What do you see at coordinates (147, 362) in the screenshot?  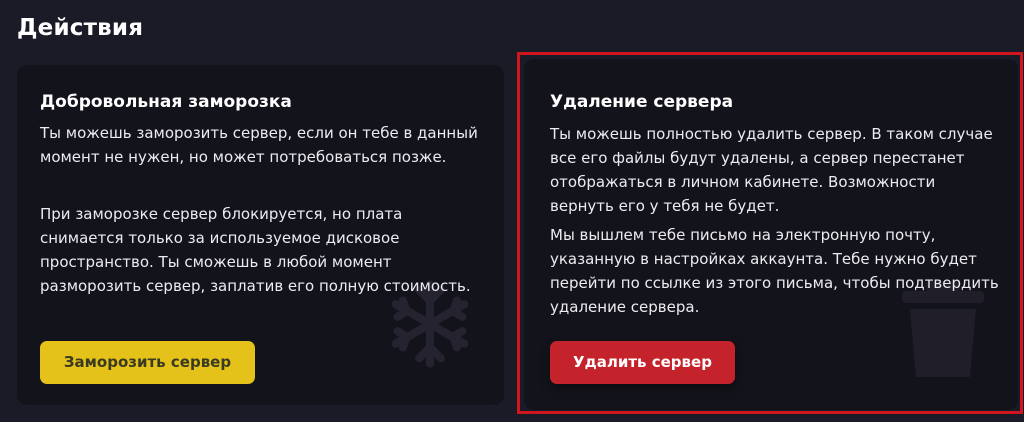 I see `freeze-server-button: Заморозить сервер` at bounding box center [147, 362].